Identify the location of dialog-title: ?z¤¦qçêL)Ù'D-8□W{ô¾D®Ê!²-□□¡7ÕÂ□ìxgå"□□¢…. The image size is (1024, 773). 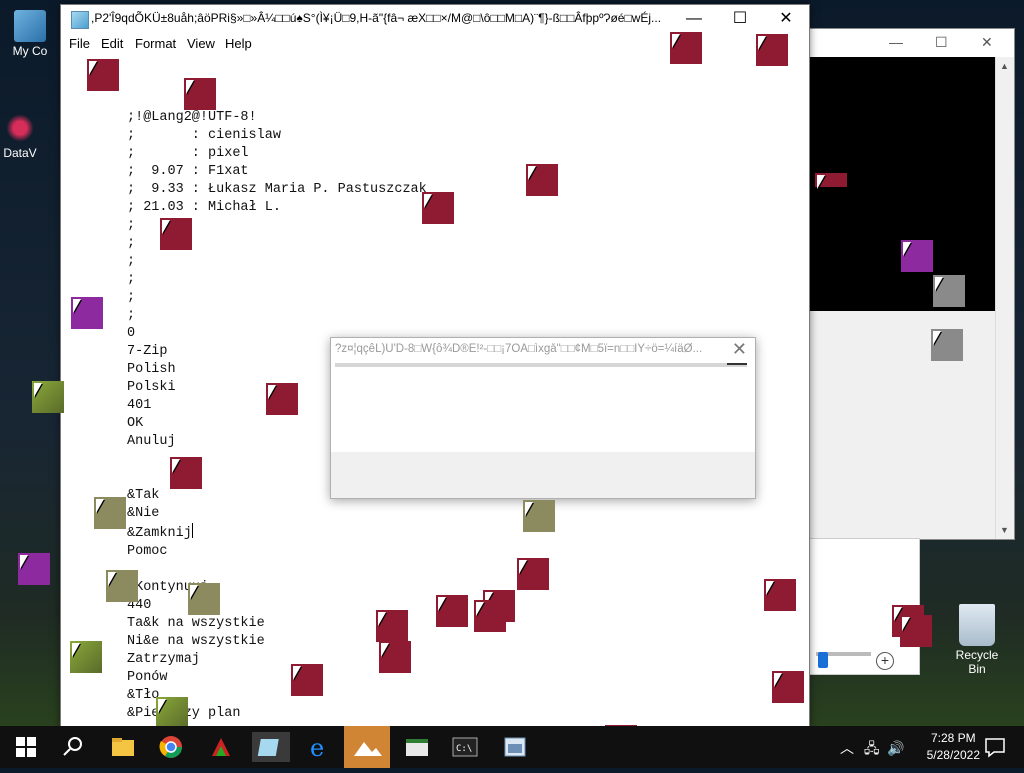
(519, 349).